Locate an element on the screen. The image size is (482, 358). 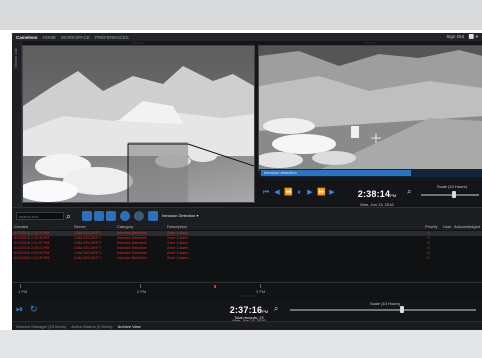
timeline-label-2pm: 2 PM is located at coordinates (142, 291).